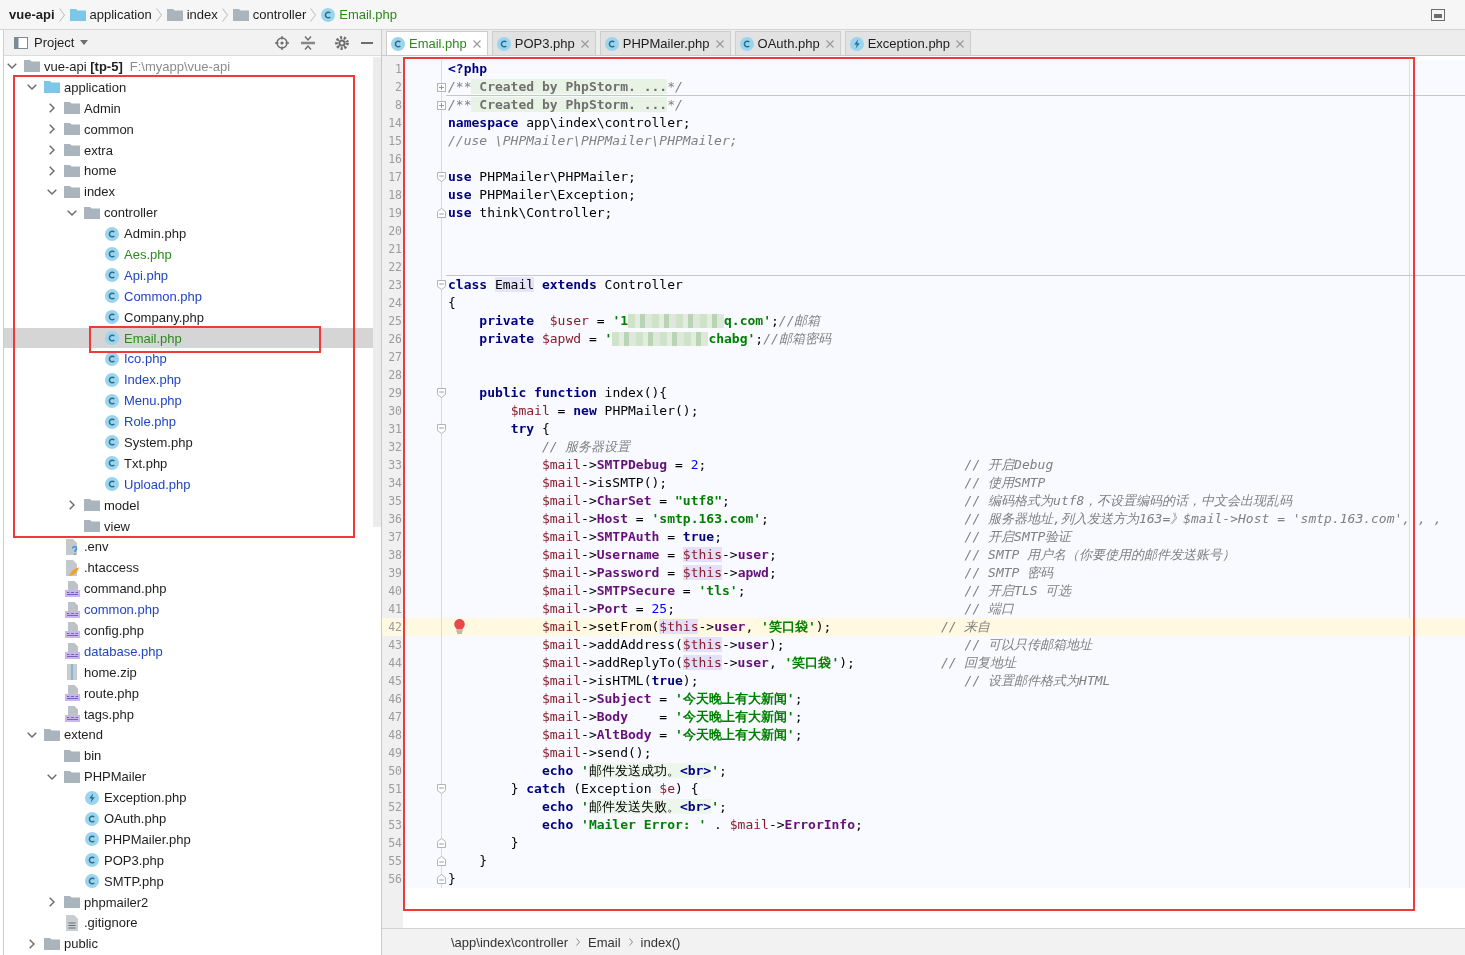 Image resolution: width=1465 pixels, height=955 pixels. Describe the element at coordinates (85, 87) in the screenshot. I see `tree-item: application` at that location.